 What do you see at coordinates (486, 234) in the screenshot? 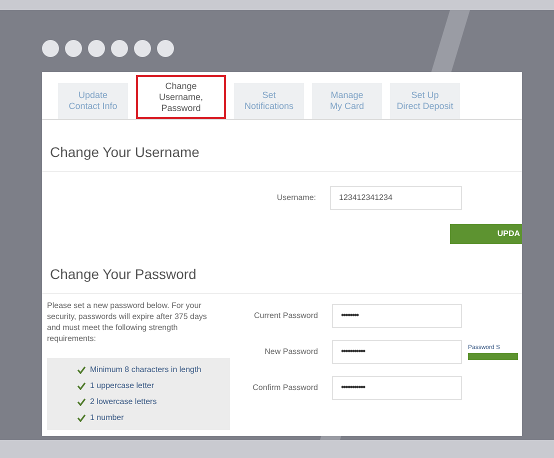
I see `update-button: UPDA` at bounding box center [486, 234].